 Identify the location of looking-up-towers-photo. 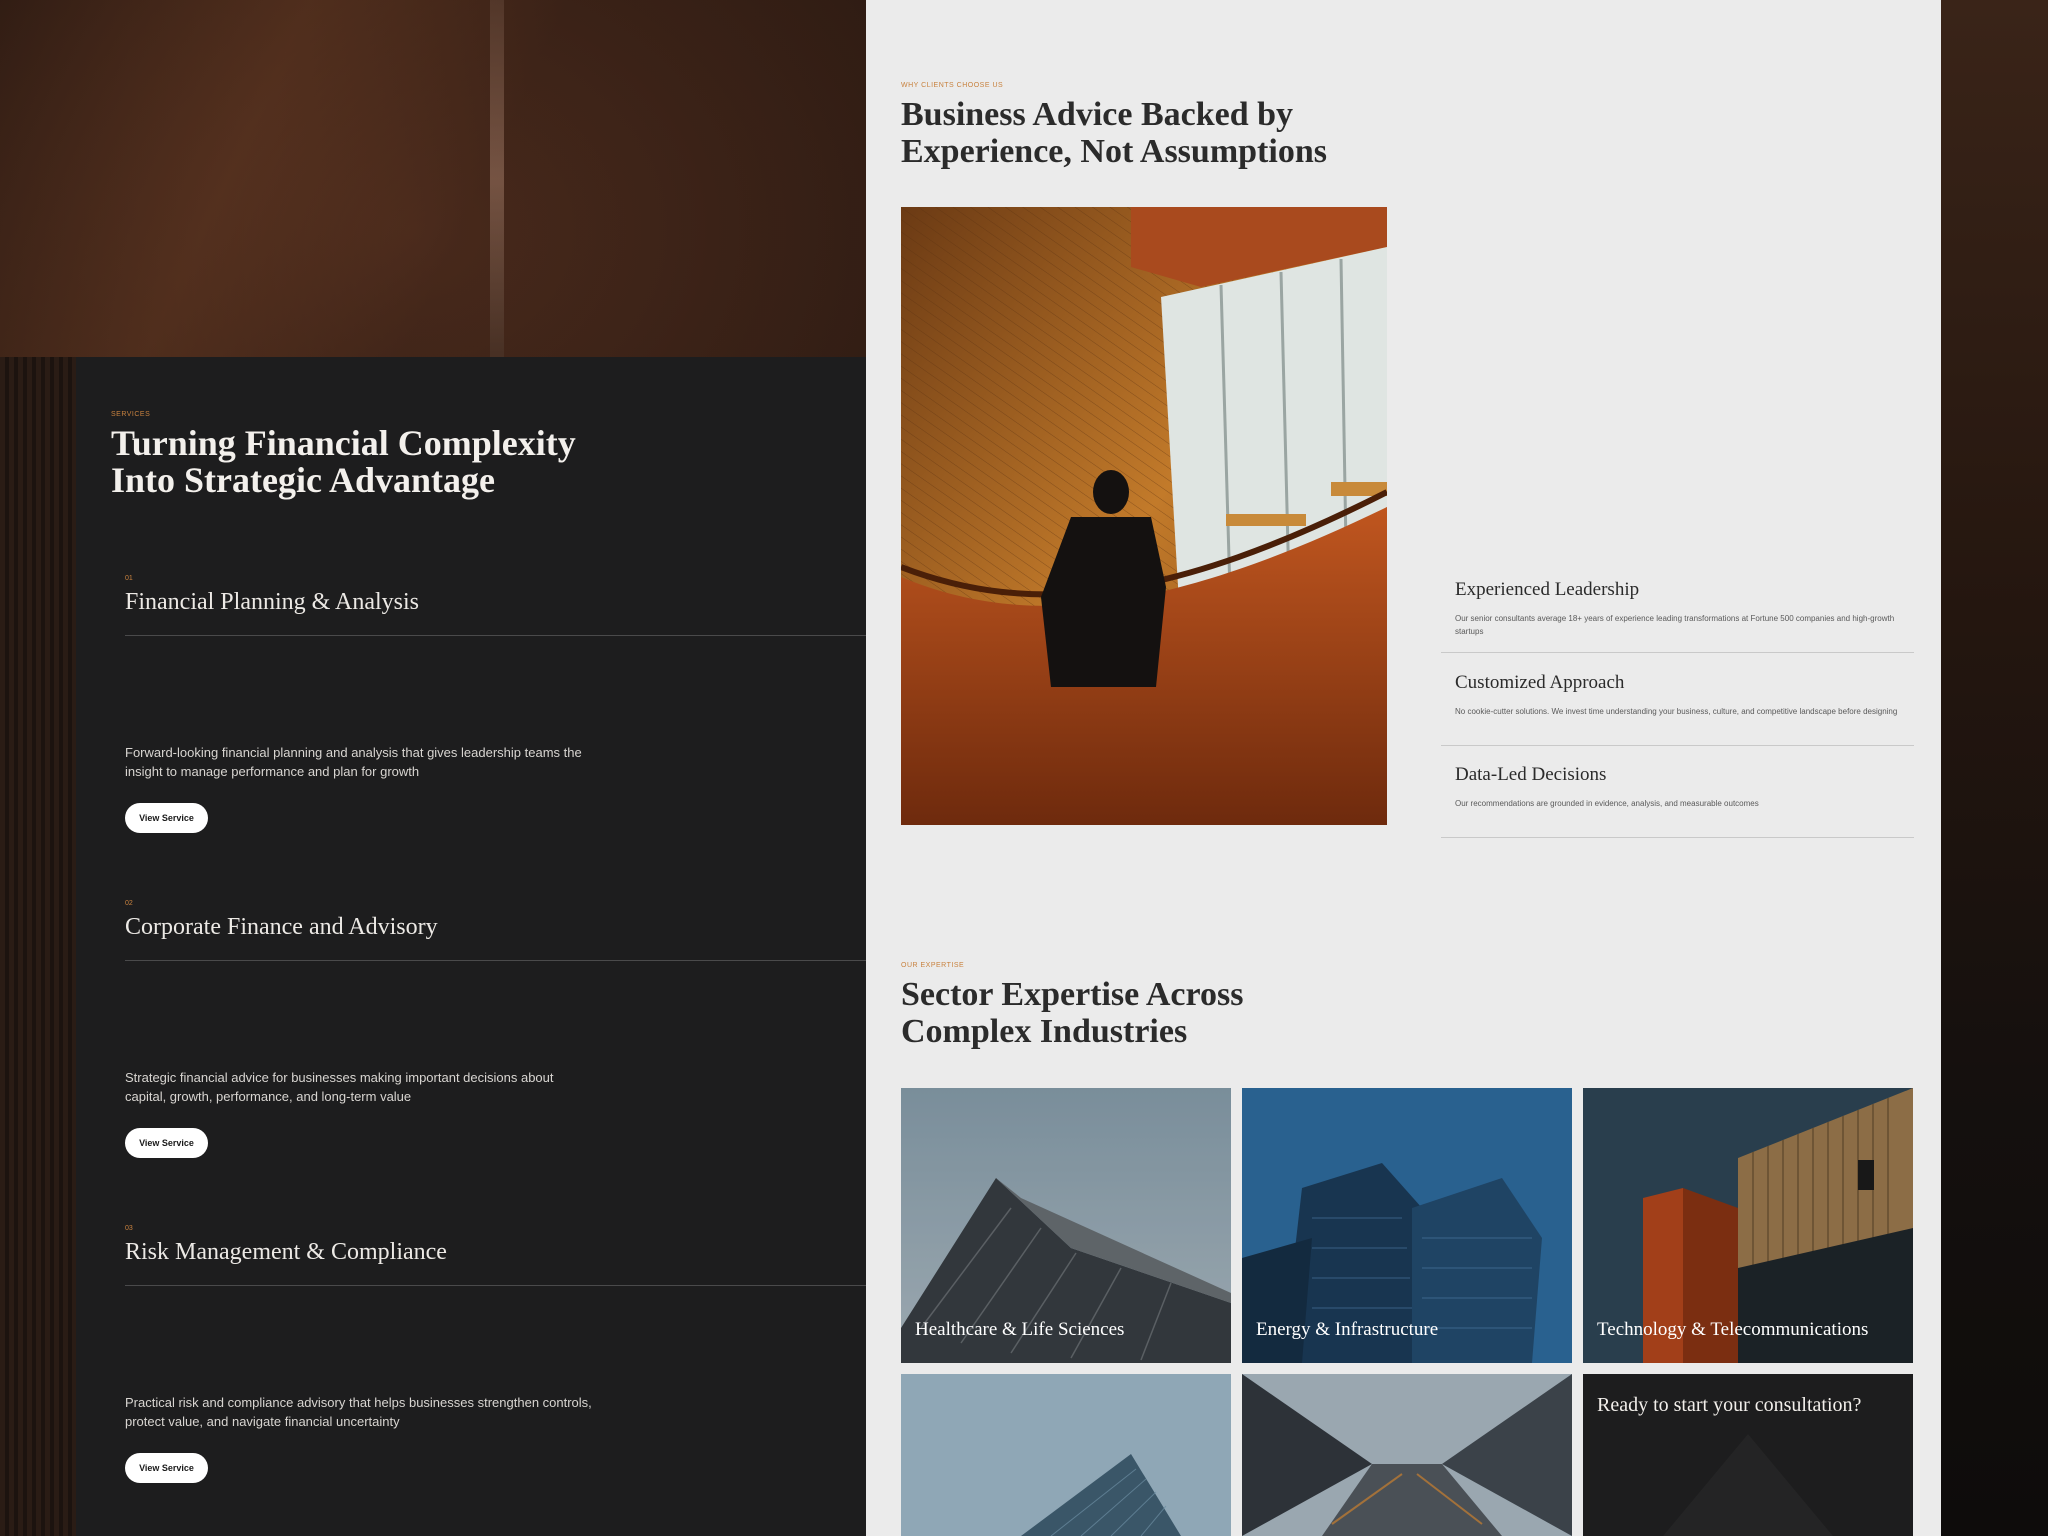
(1407, 1455).